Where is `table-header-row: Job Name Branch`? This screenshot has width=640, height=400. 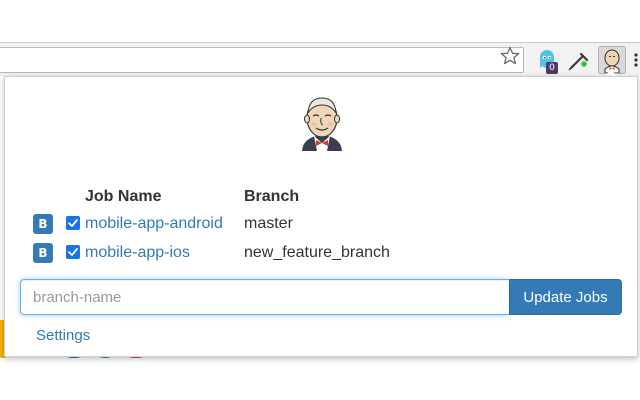 table-header-row: Job Name Branch is located at coordinates (211, 197).